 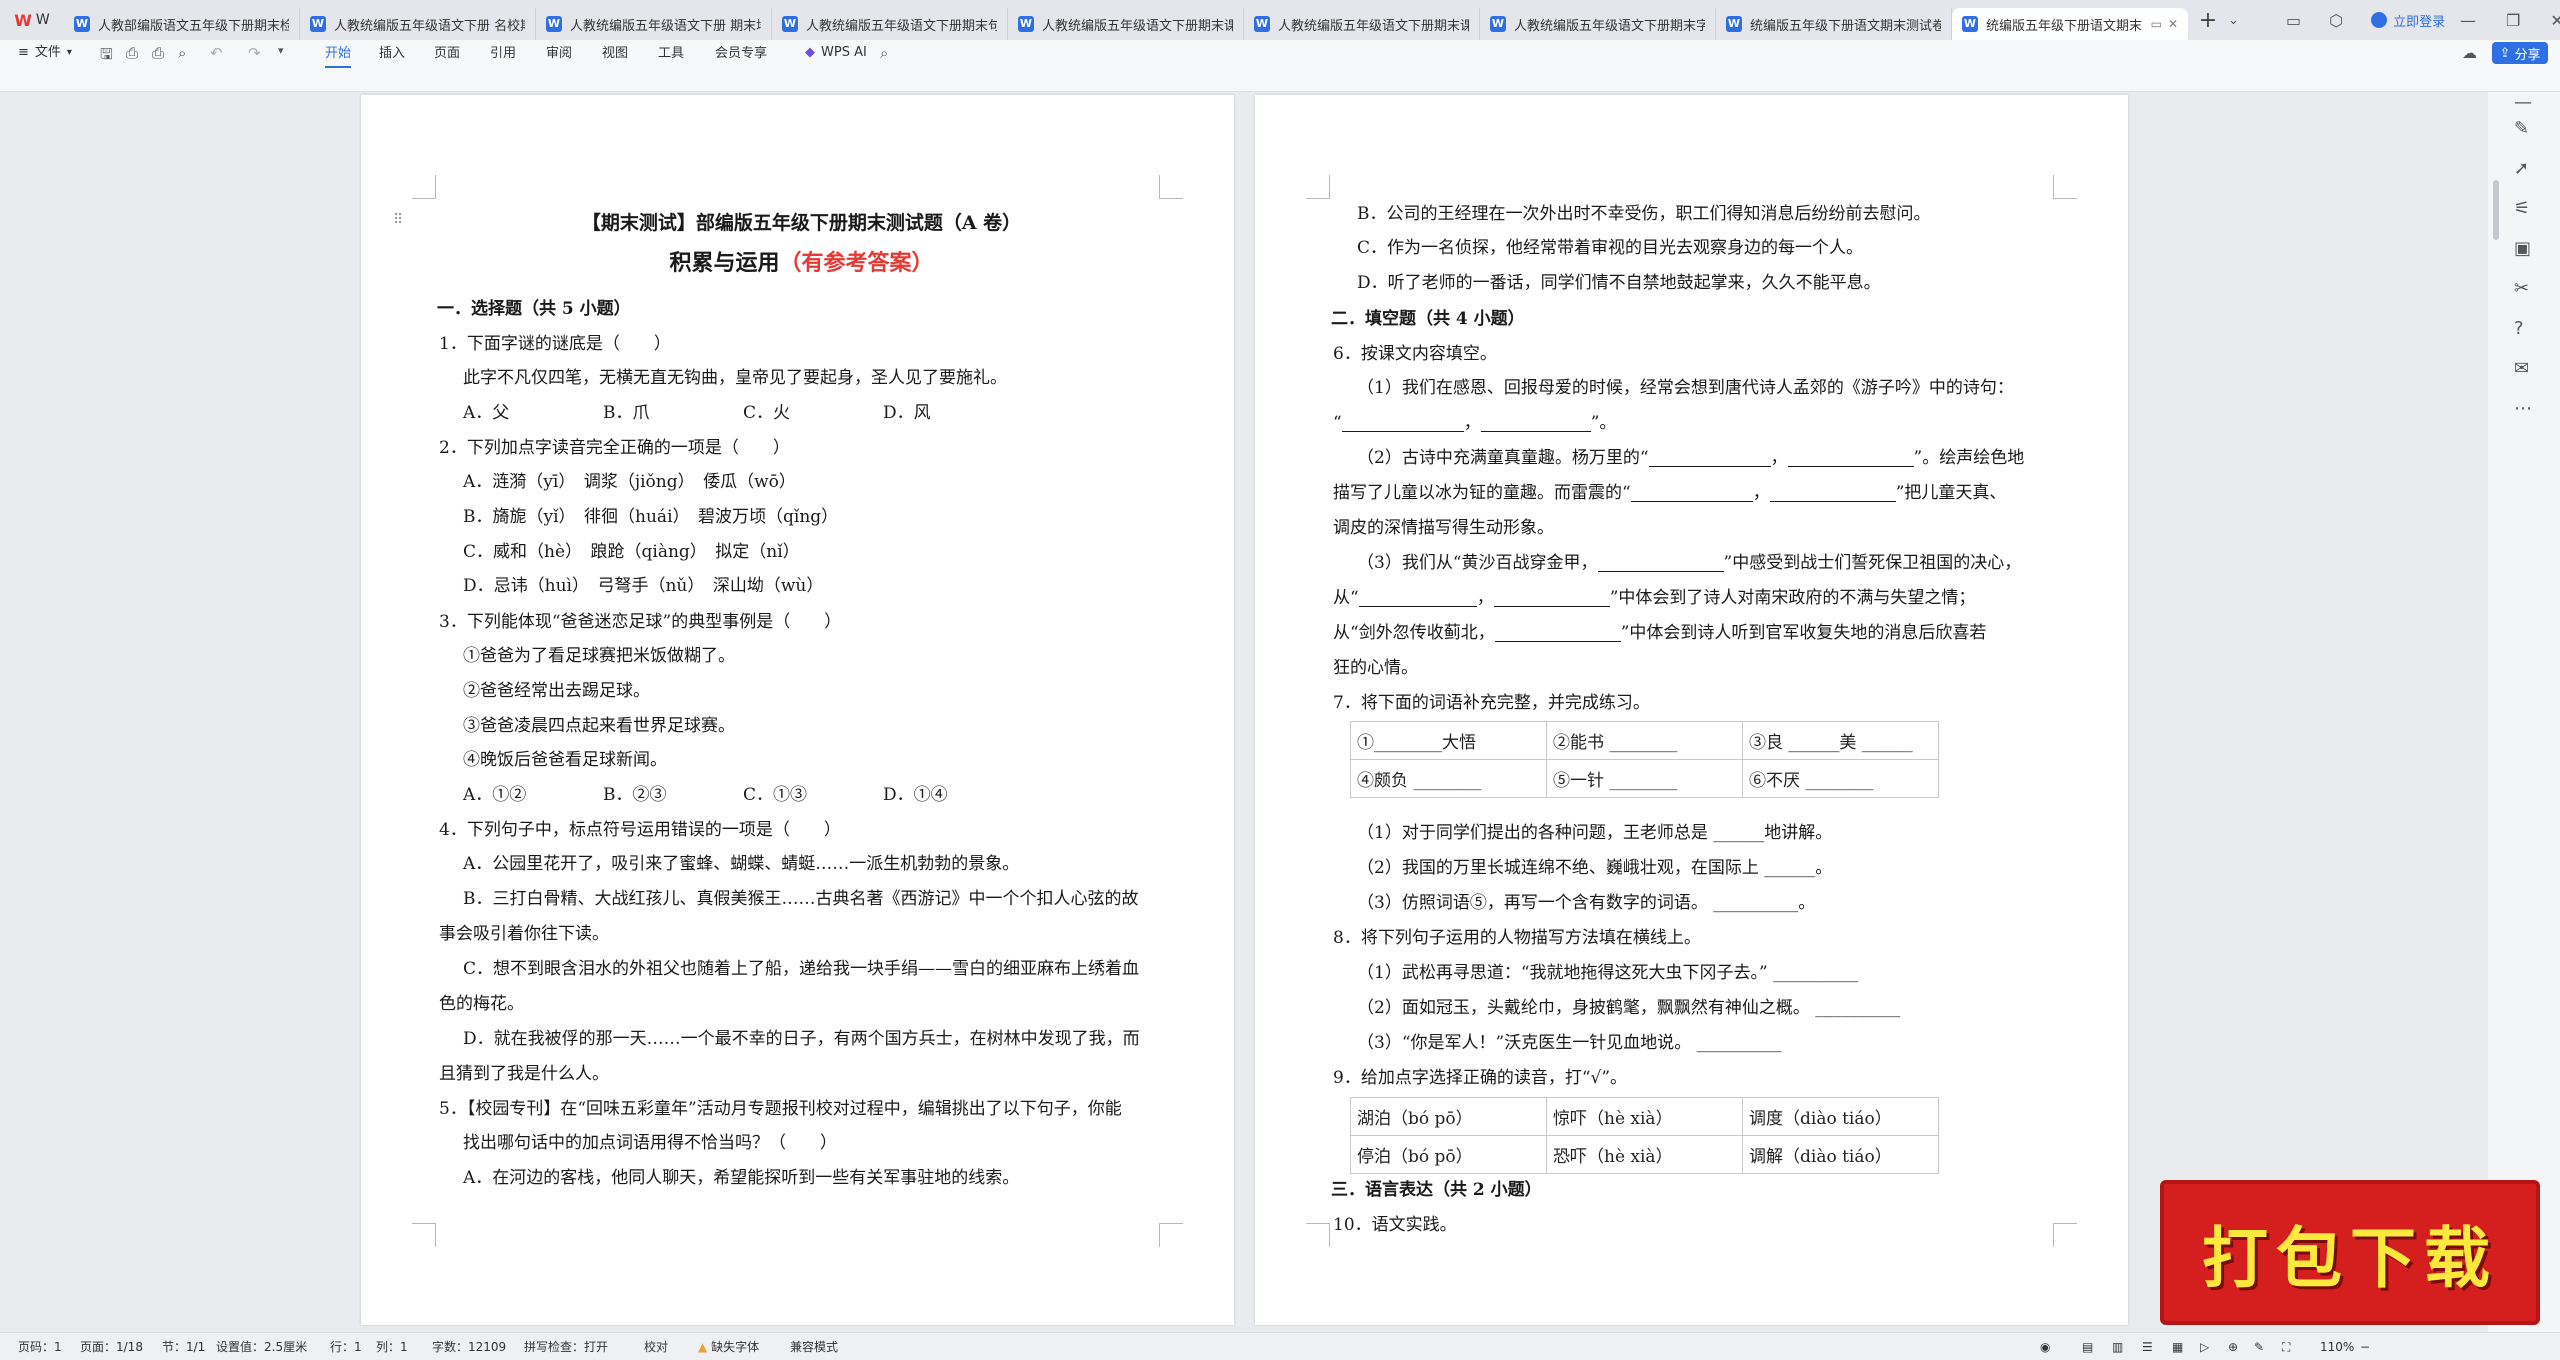 What do you see at coordinates (1448, 778) in the screenshot?
I see `table-cell: ④颇负 ________` at bounding box center [1448, 778].